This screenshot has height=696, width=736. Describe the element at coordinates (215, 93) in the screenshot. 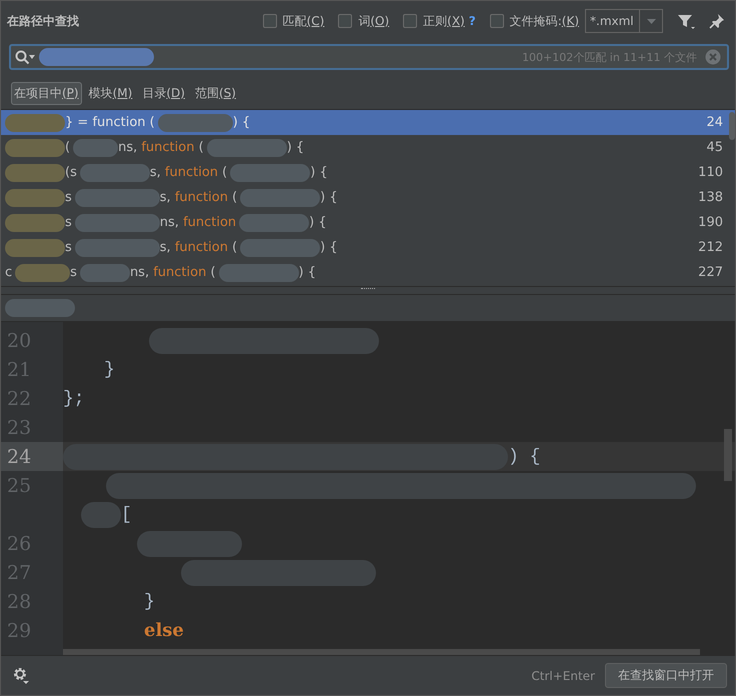

I see `scope-tab: 范围(S)` at that location.